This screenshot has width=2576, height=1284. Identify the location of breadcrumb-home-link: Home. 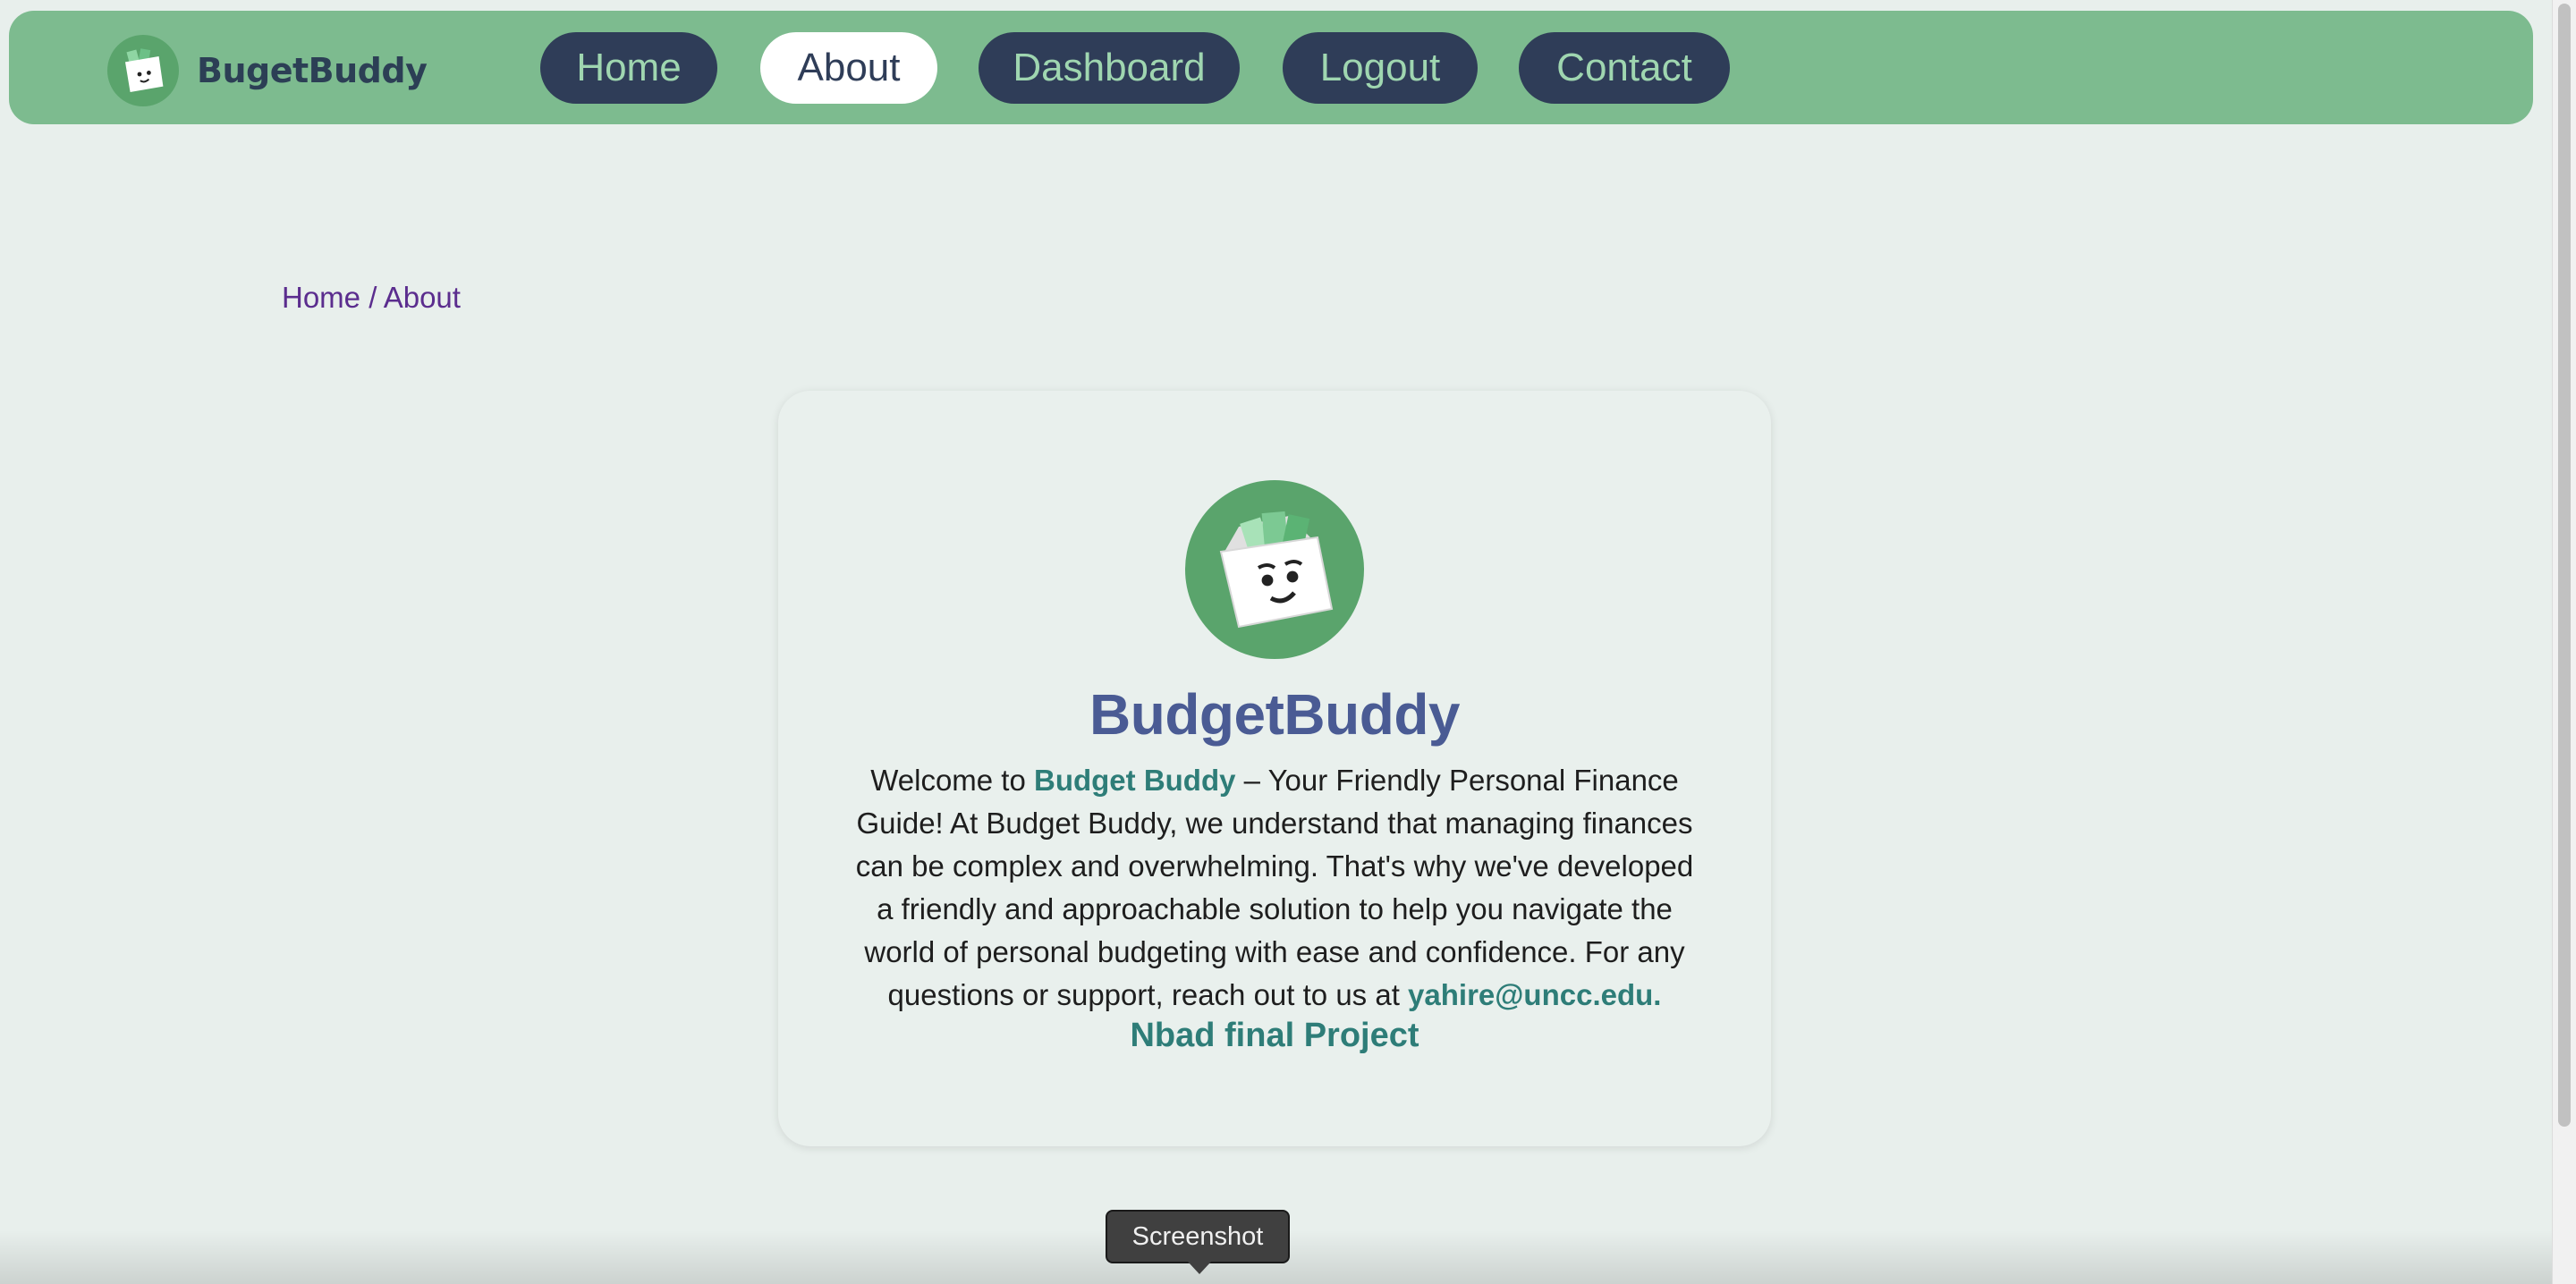
(321, 297).